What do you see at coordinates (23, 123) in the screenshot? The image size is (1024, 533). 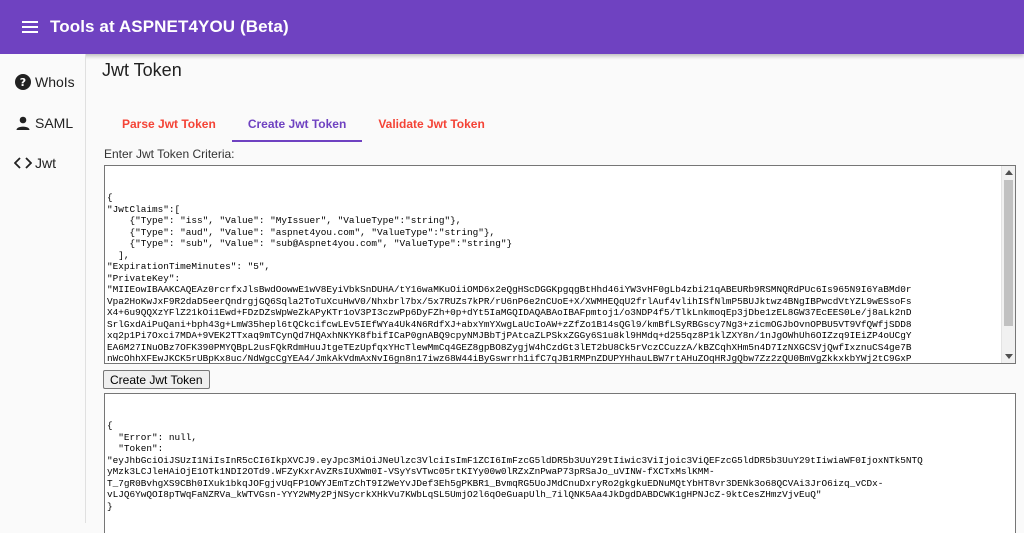 I see `person-icon` at bounding box center [23, 123].